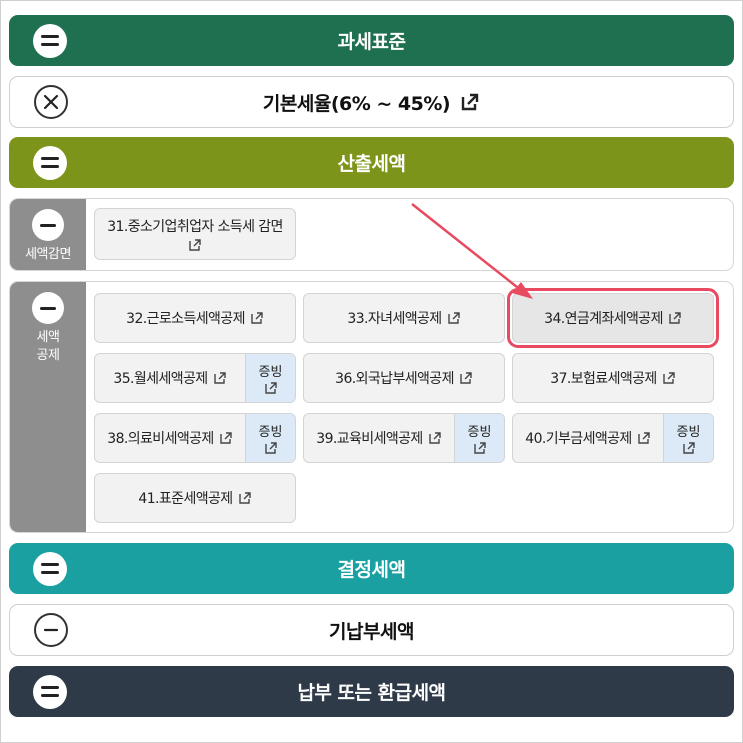 The width and height of the screenshot is (743, 743). What do you see at coordinates (356, 103) in the screenshot?
I see `section-title: 기본세율(6% ~ 45%)` at bounding box center [356, 103].